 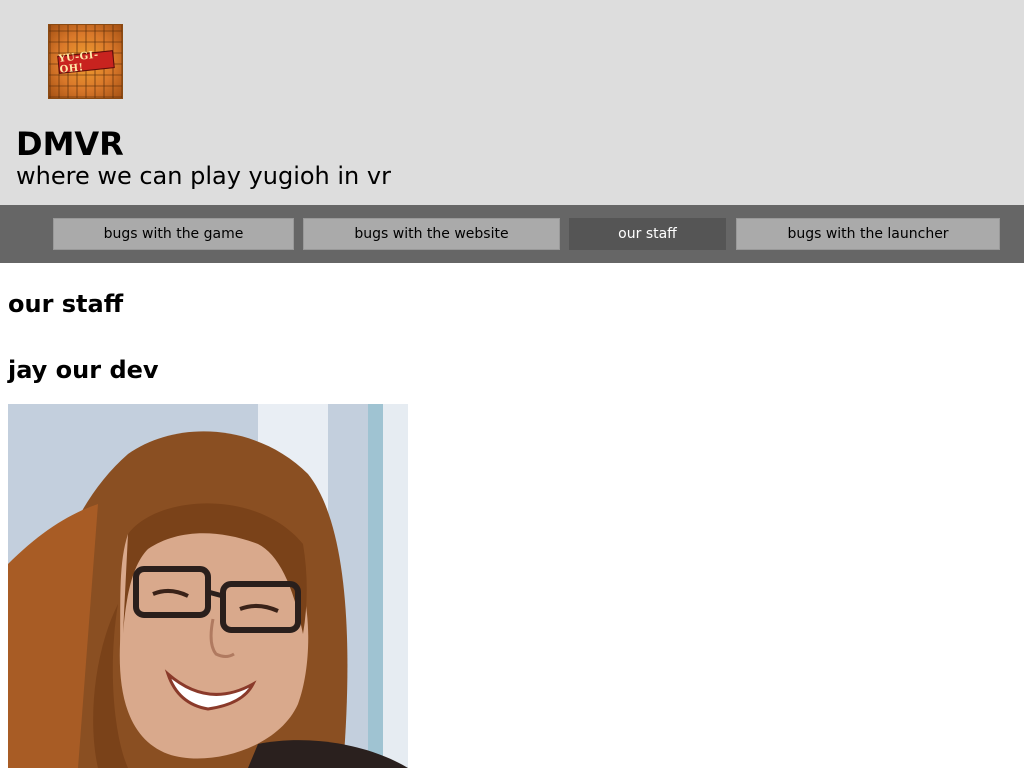 What do you see at coordinates (70, 144) in the screenshot?
I see `site-title: DMVR` at bounding box center [70, 144].